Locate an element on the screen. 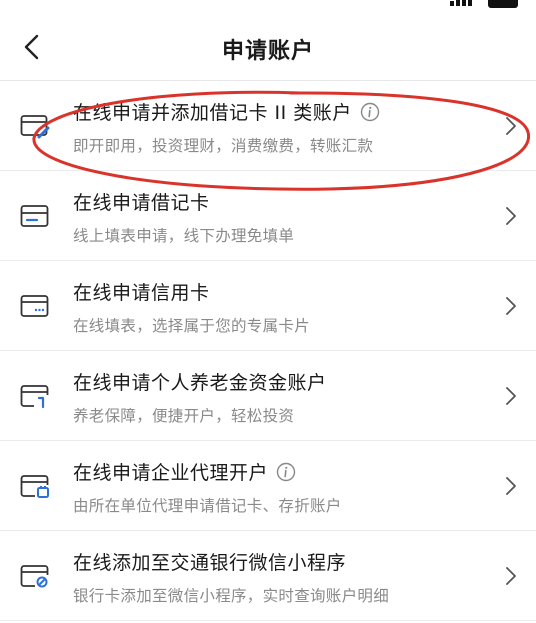  item-subtitle: 在线填表，选择属于您的专属卡片 is located at coordinates (192, 326).